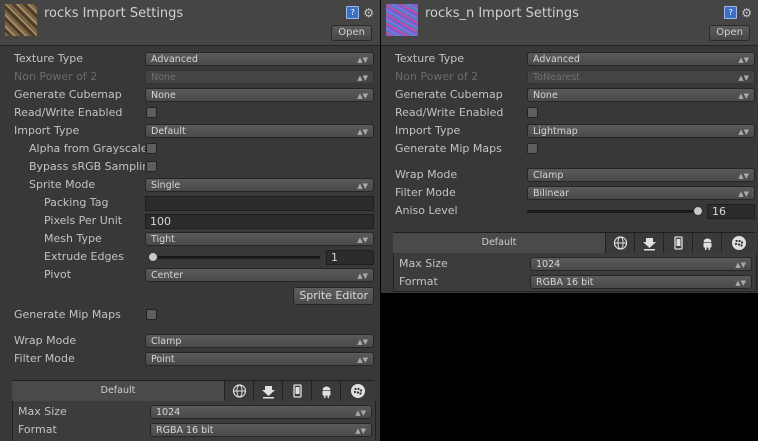  Describe the element at coordinates (569, 150) in the screenshot. I see `row-generate-mip-maps: Generate Mip Maps` at that location.